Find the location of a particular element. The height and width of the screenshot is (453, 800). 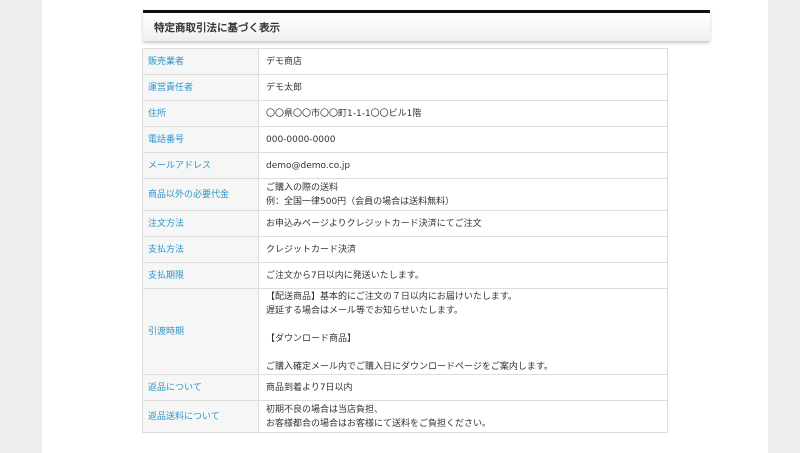

row-label: 電話番号 is located at coordinates (200, 139).